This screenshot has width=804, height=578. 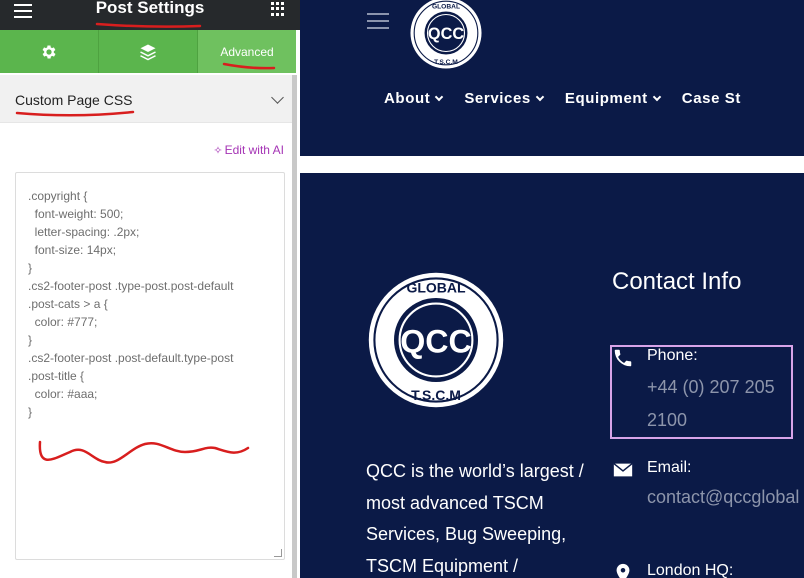 What do you see at coordinates (68, 304) in the screenshot?
I see `css-code-line: .post-cats > a {` at bounding box center [68, 304].